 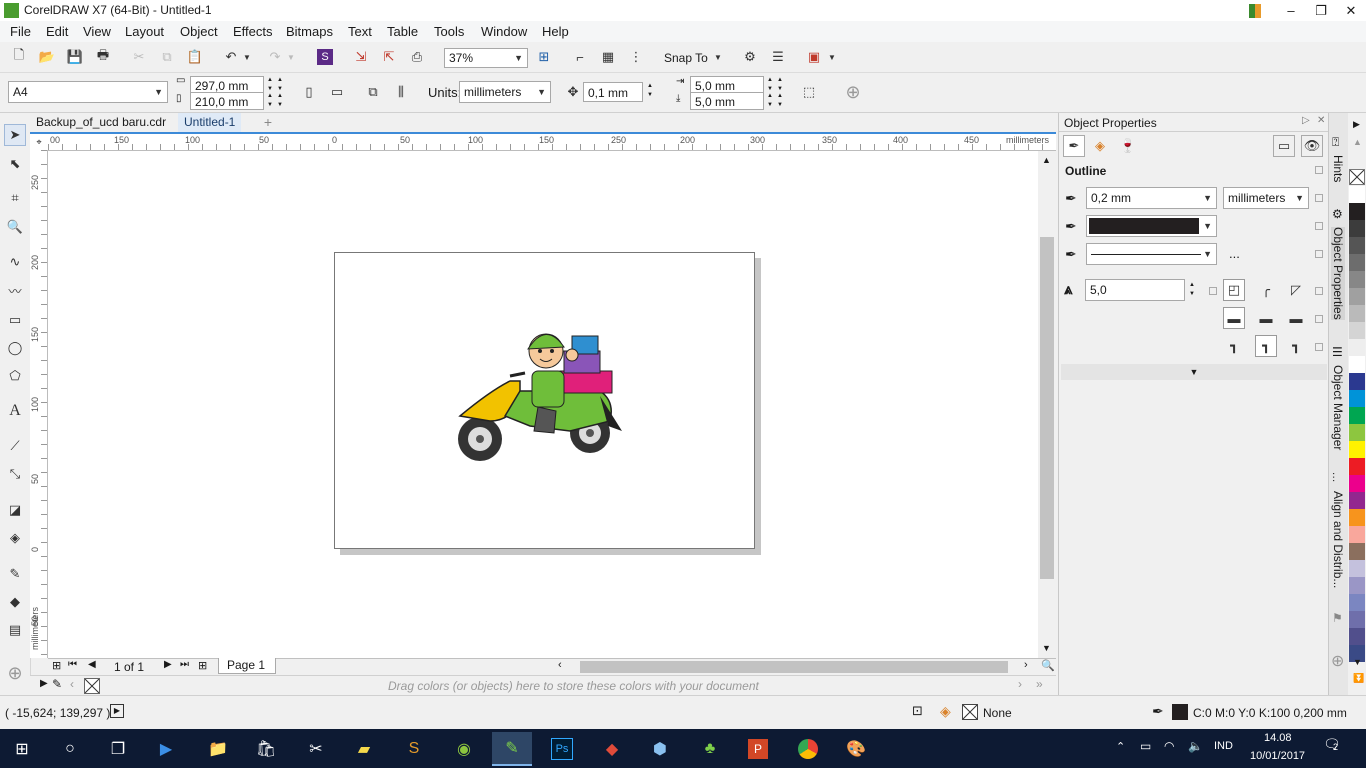 I want to click on photoshop-icon: Ps, so click(x=562, y=749).